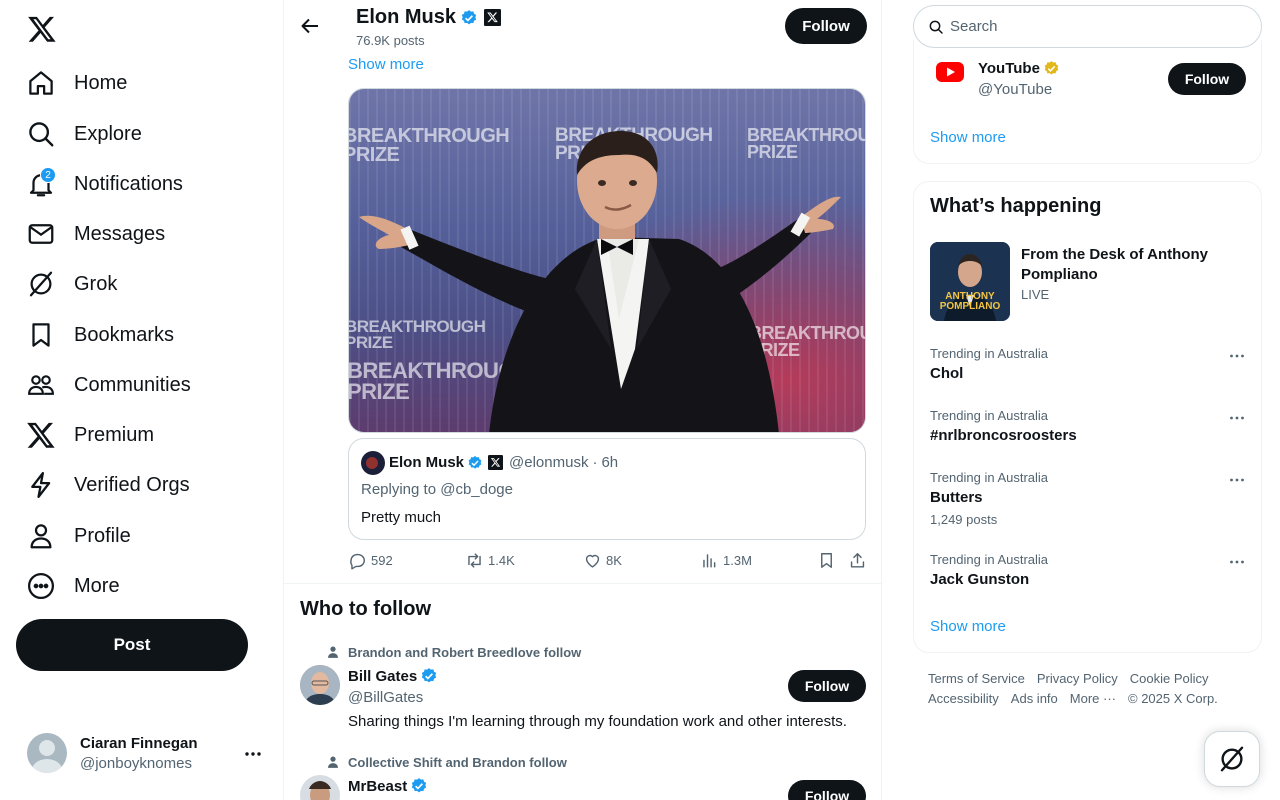 This screenshot has width=1280, height=800. Describe the element at coordinates (132, 645) in the screenshot. I see `post-button: Post` at that location.